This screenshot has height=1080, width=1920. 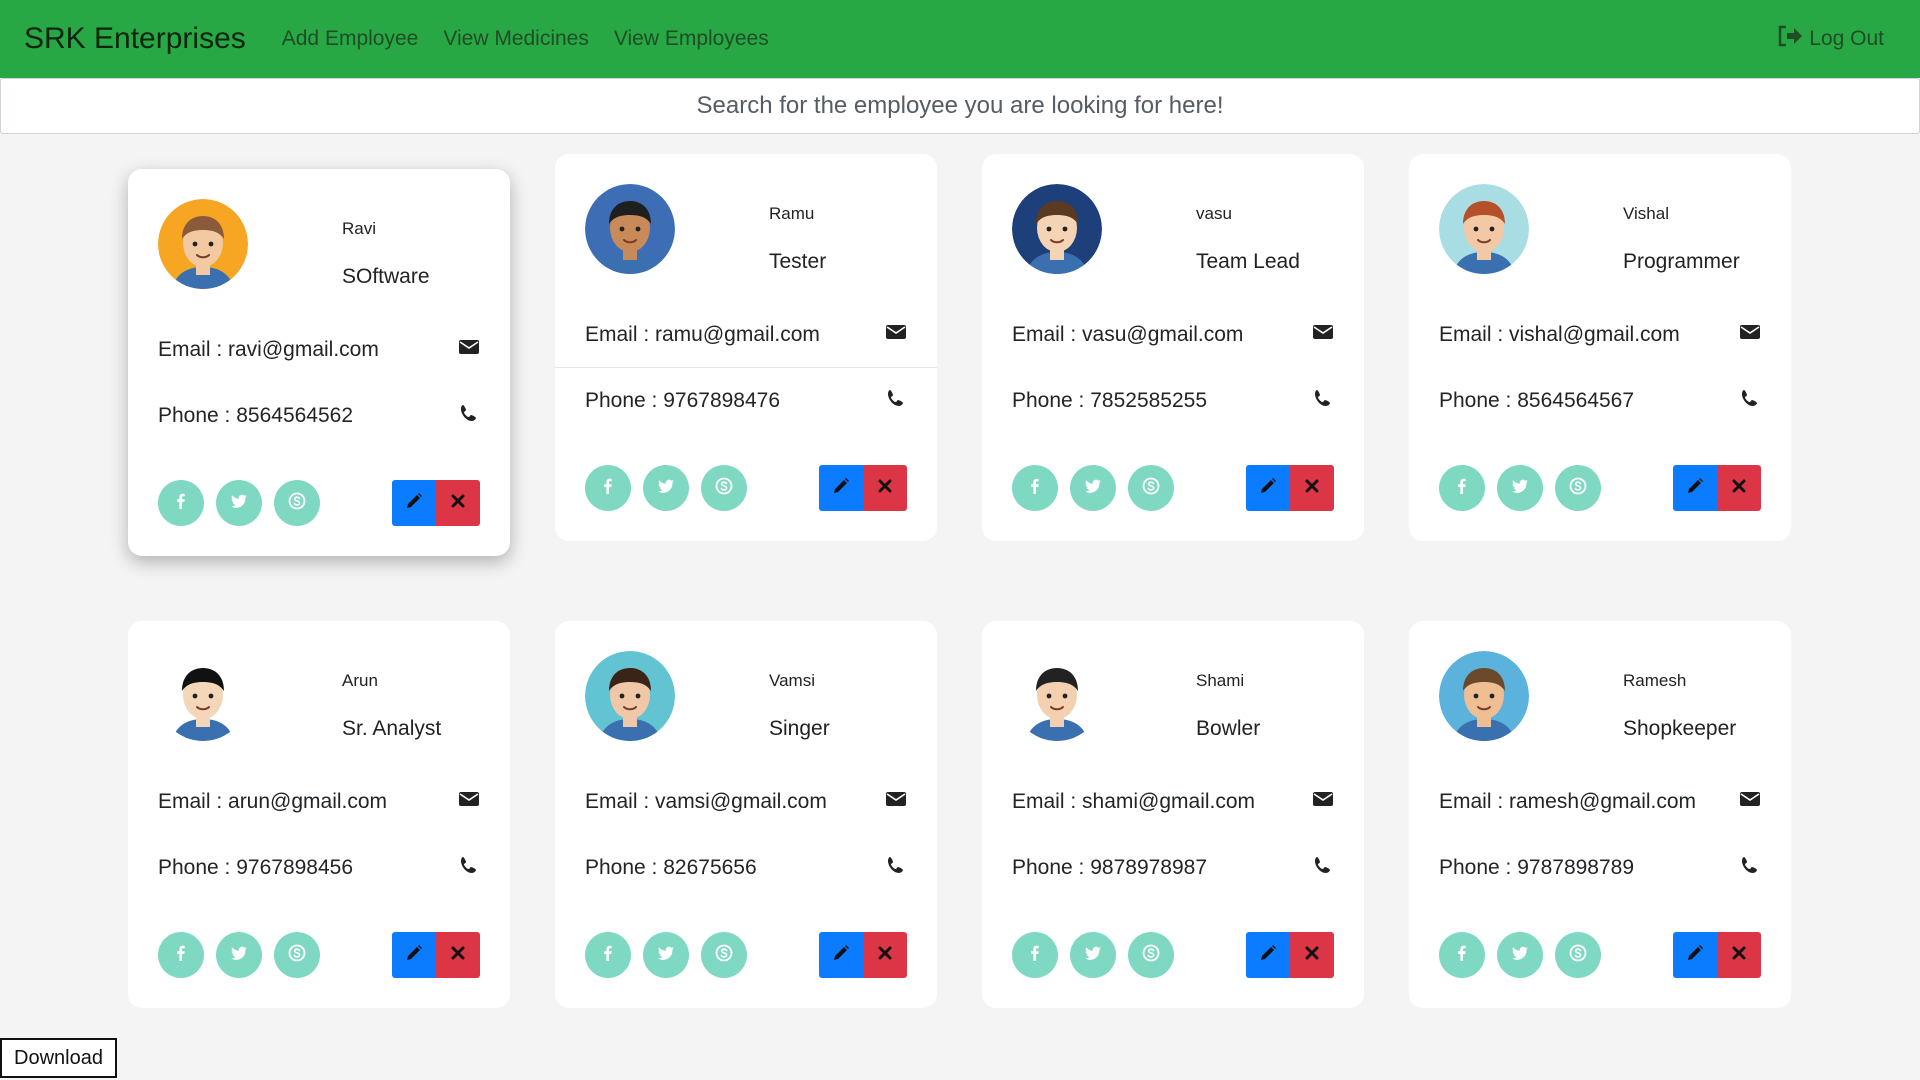 I want to click on employee-phone: Phone : 9767898476, so click(x=683, y=400).